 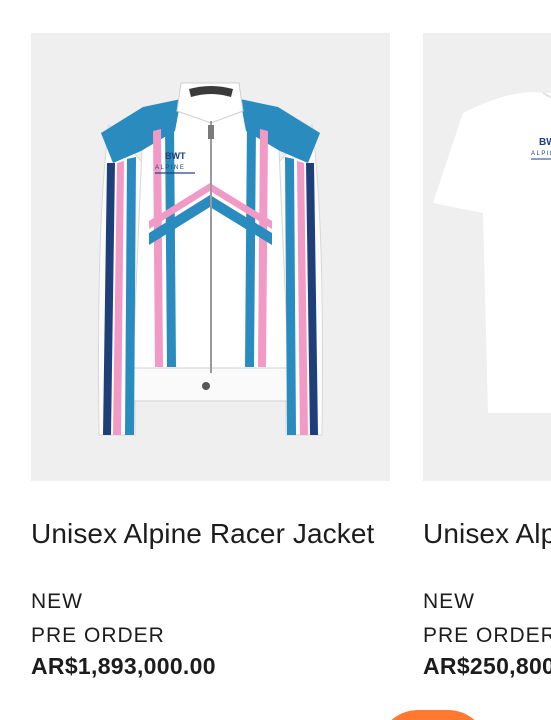 I want to click on product-price: AR$250,800.00, so click(x=487, y=666).